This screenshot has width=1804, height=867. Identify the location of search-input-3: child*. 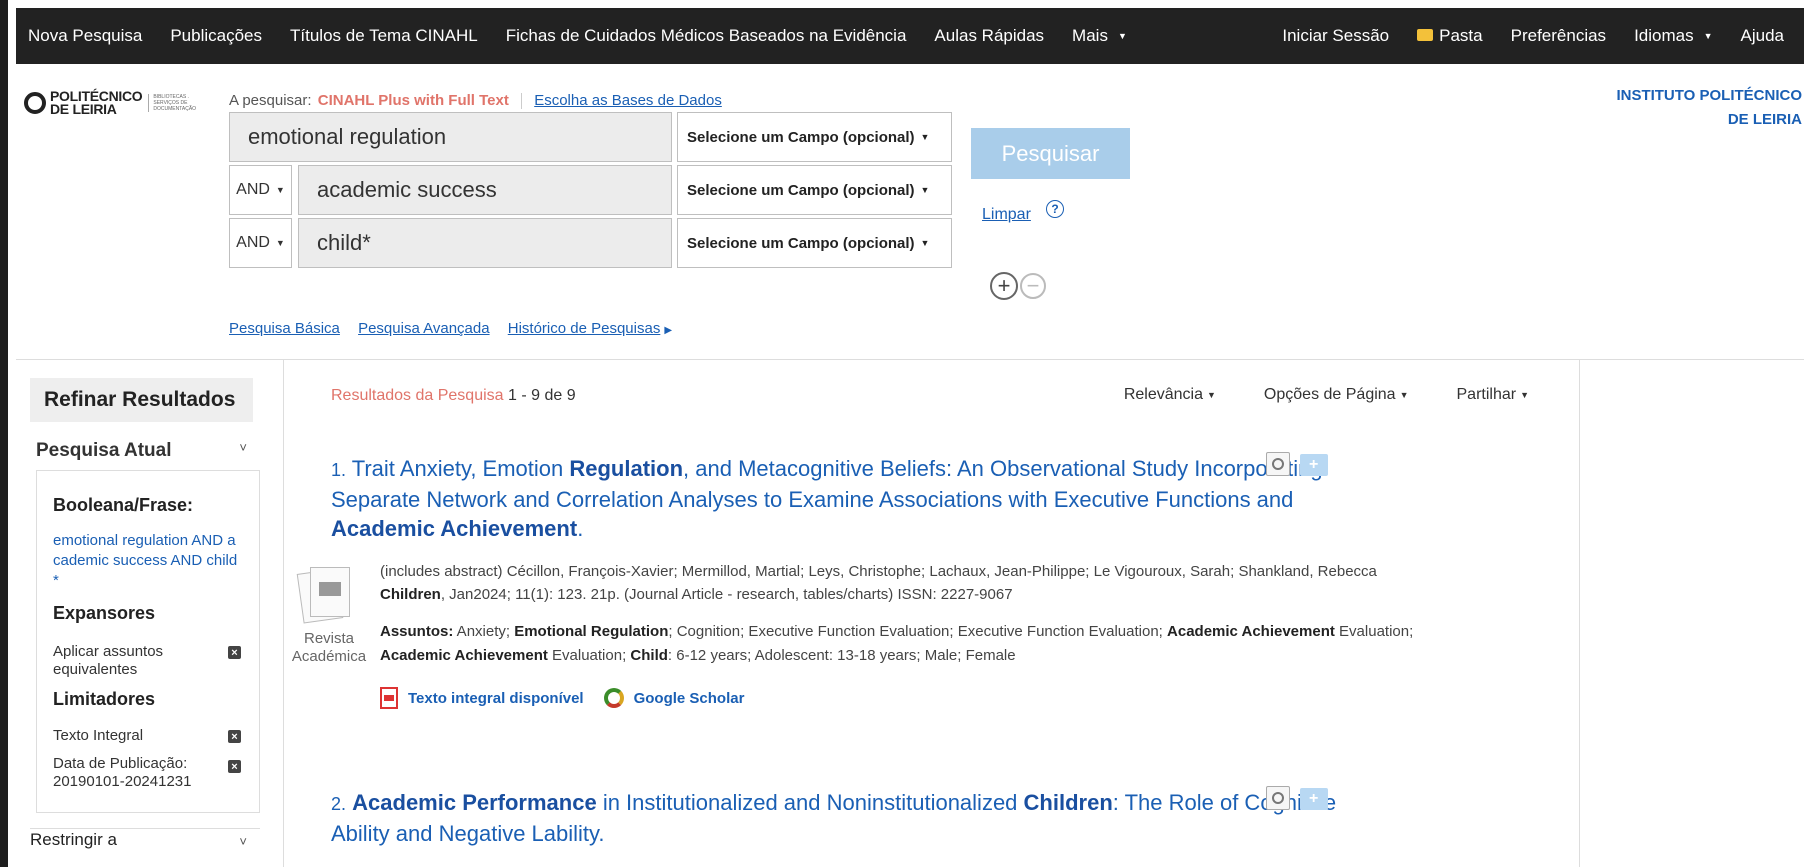
(485, 243).